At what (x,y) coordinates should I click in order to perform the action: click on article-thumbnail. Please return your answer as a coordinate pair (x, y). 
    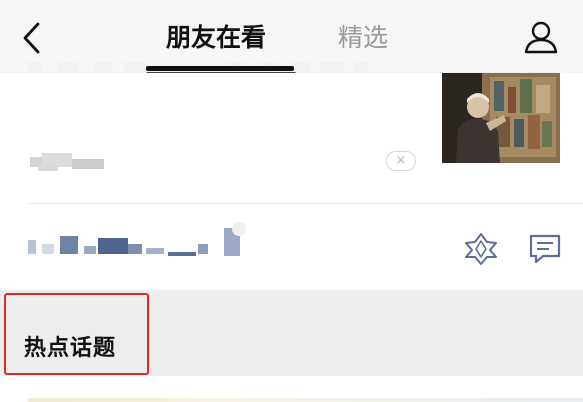
    Looking at the image, I should click on (501, 118).